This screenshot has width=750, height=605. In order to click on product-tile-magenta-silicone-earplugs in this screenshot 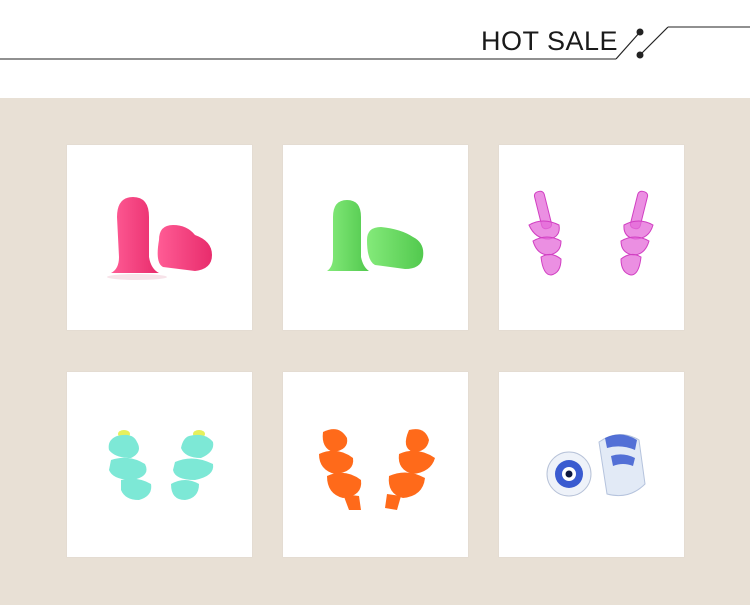, I will do `click(591, 237)`.